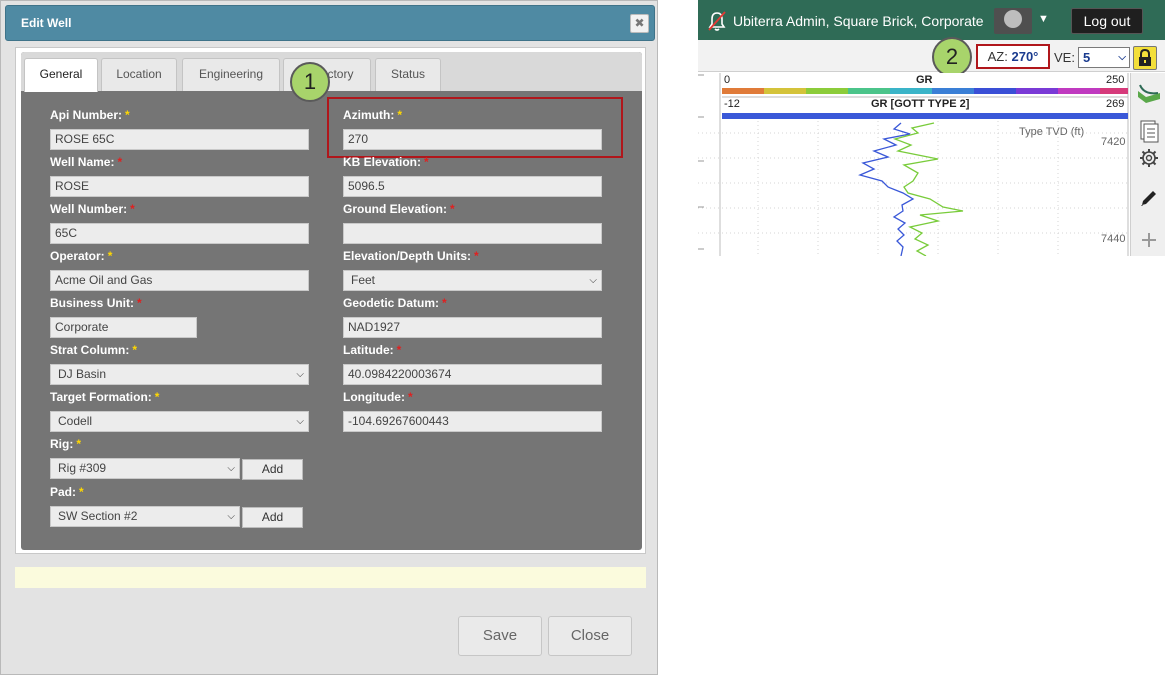 Image resolution: width=1165 pixels, height=675 pixels. I want to click on well-name-field: ROSE, so click(179, 186).